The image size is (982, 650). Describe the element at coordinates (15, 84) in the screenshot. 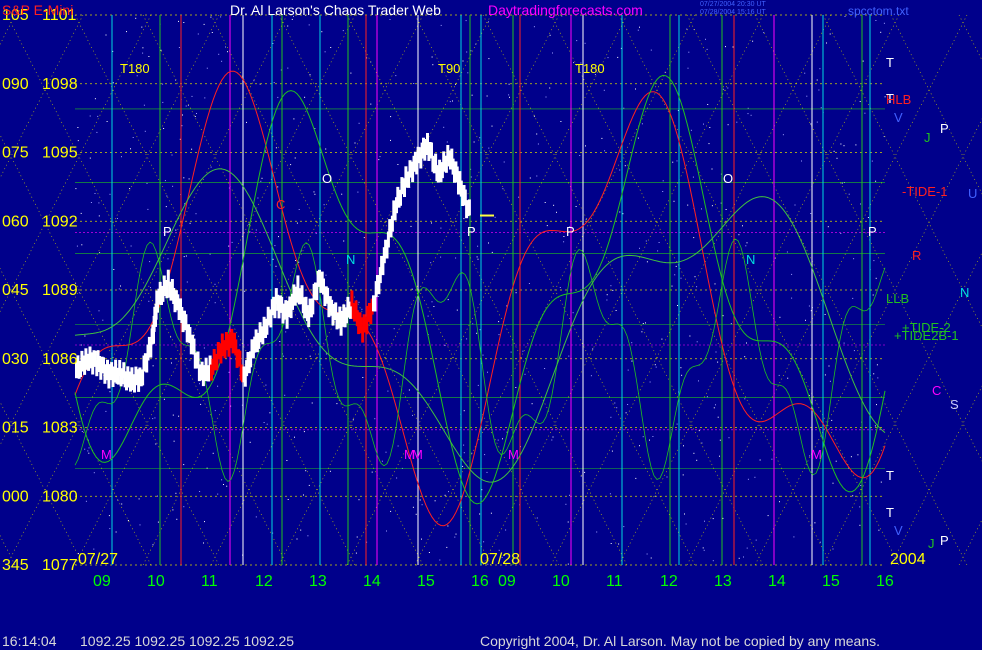

I see `y-tick-degree: 090` at that location.